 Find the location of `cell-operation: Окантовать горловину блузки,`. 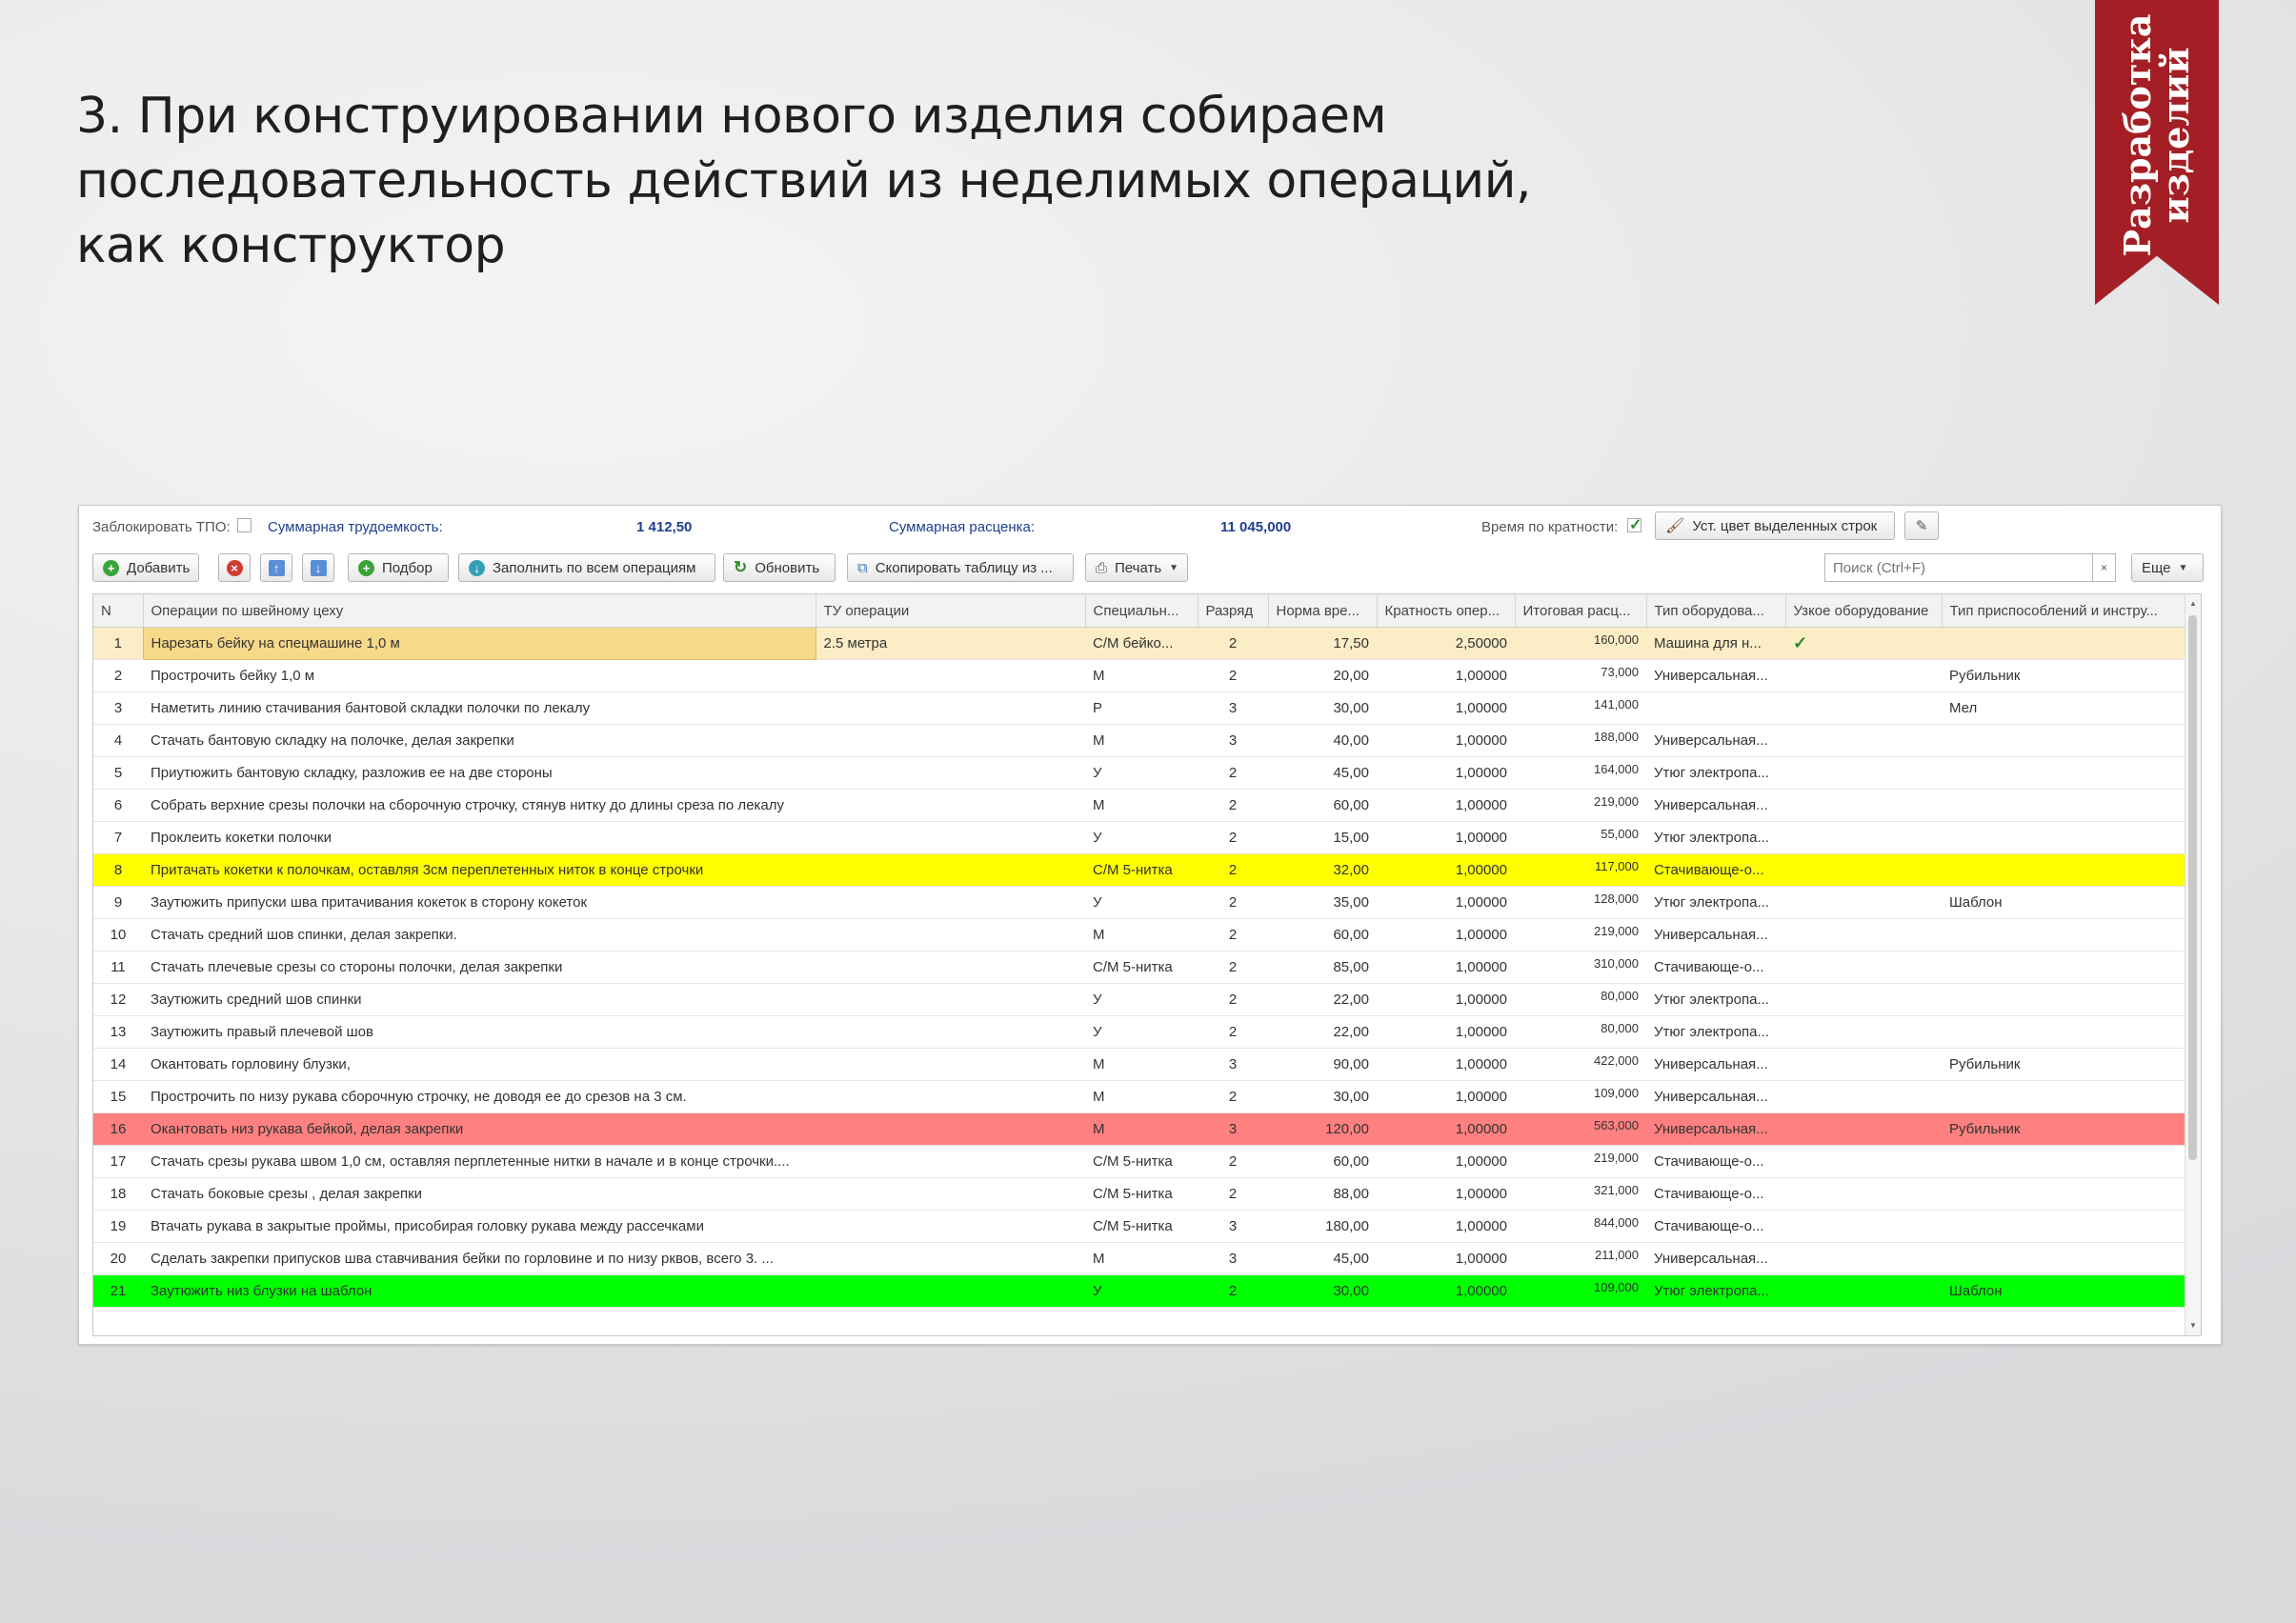

cell-operation: Окантовать горловину блузки, is located at coordinates (479, 1064).